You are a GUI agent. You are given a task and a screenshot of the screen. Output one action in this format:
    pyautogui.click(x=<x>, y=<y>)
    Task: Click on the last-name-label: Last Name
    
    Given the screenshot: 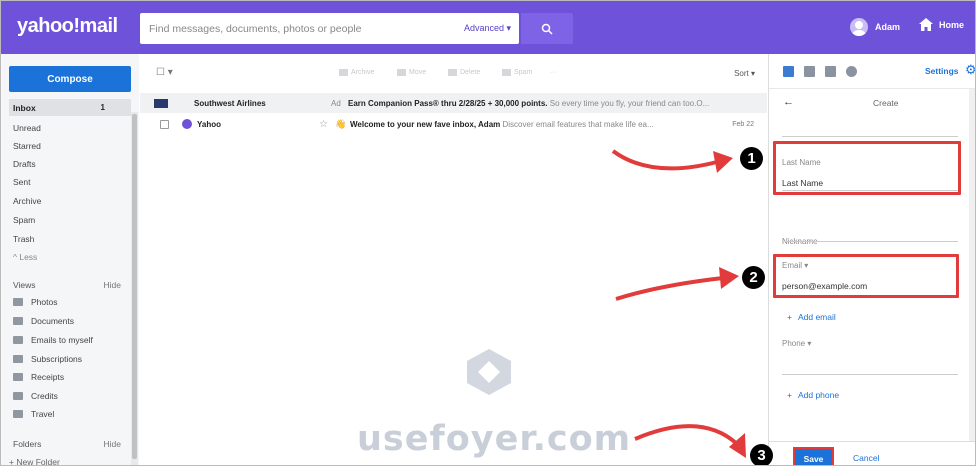 What is the action you would take?
    pyautogui.click(x=801, y=162)
    